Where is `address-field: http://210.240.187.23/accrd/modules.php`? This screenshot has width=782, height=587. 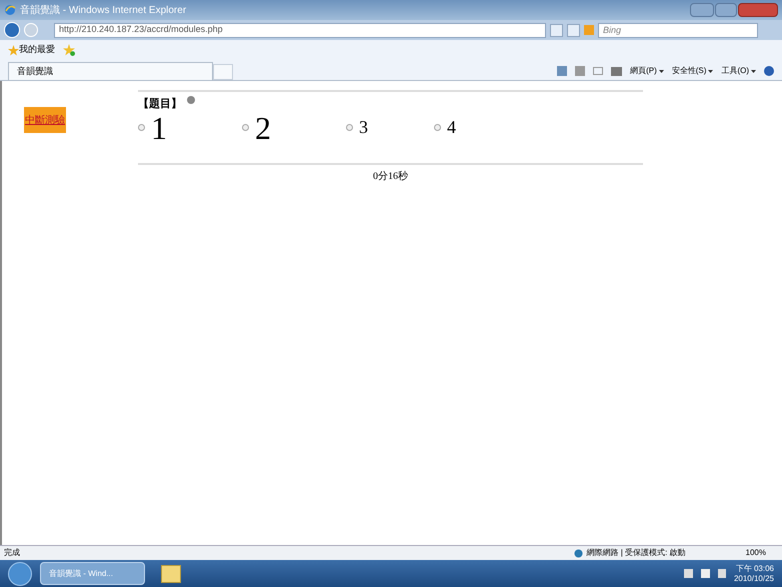 address-field: http://210.240.187.23/accrd/modules.php is located at coordinates (300, 30).